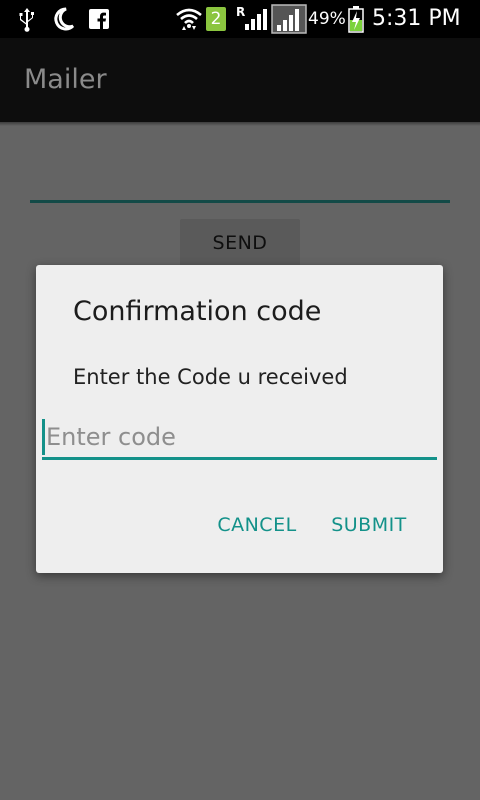 The height and width of the screenshot is (800, 480). Describe the element at coordinates (416, 18) in the screenshot. I see `clock: 5:31 PM` at that location.